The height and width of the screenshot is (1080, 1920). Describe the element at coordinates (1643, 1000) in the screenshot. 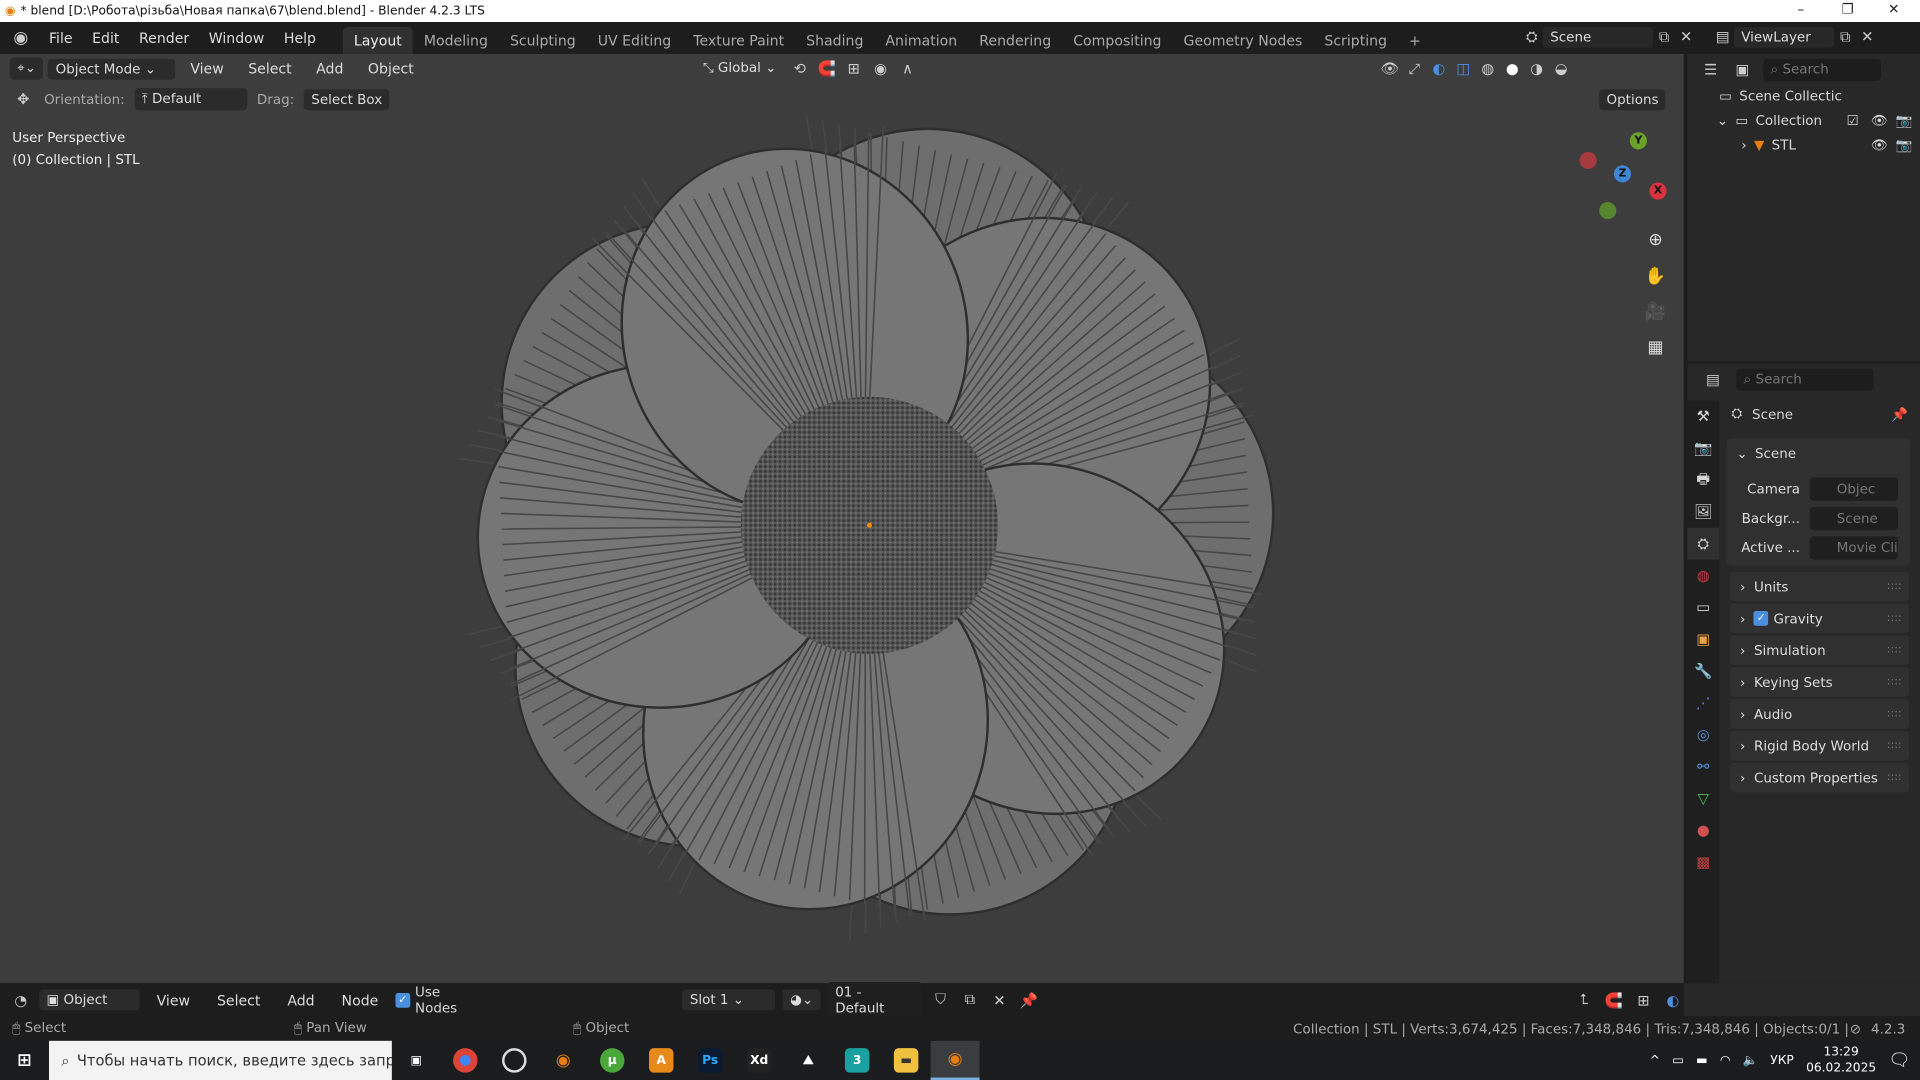

I see `snap-mode-icon: ⊞` at that location.